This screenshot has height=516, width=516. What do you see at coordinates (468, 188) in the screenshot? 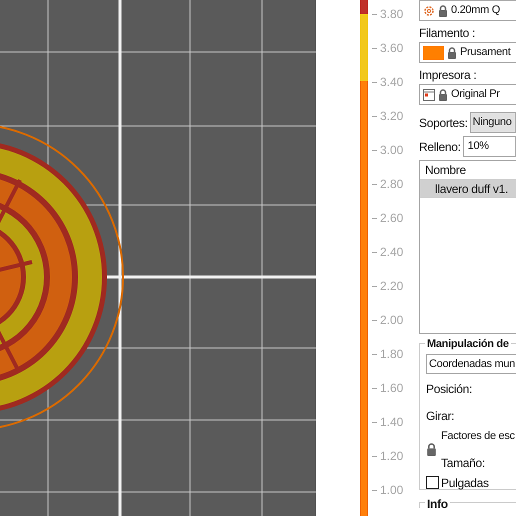
I see `object-row: llavero duff v1.` at bounding box center [468, 188].